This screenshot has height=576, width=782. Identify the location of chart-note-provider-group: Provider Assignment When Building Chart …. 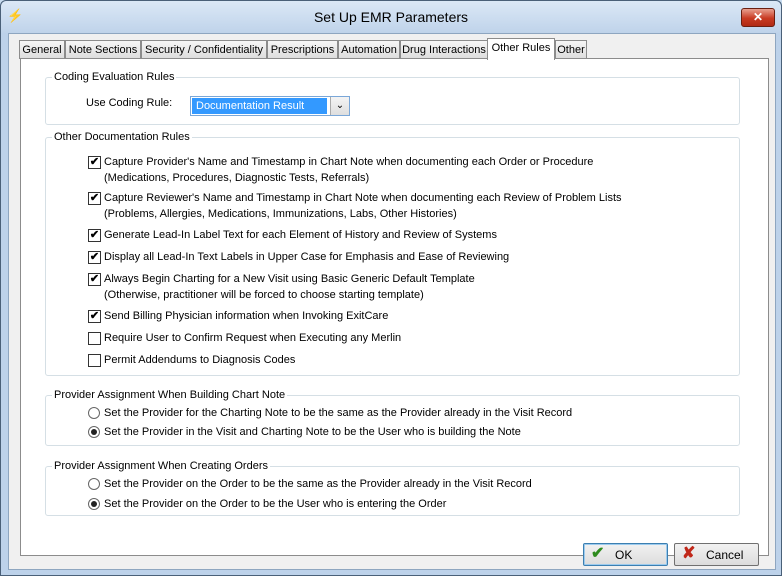
(392, 417).